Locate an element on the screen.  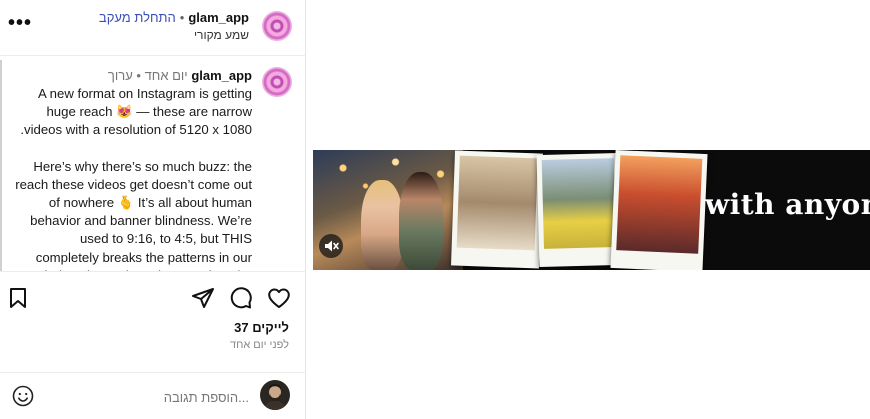
comment-bar is located at coordinates (153, 395).